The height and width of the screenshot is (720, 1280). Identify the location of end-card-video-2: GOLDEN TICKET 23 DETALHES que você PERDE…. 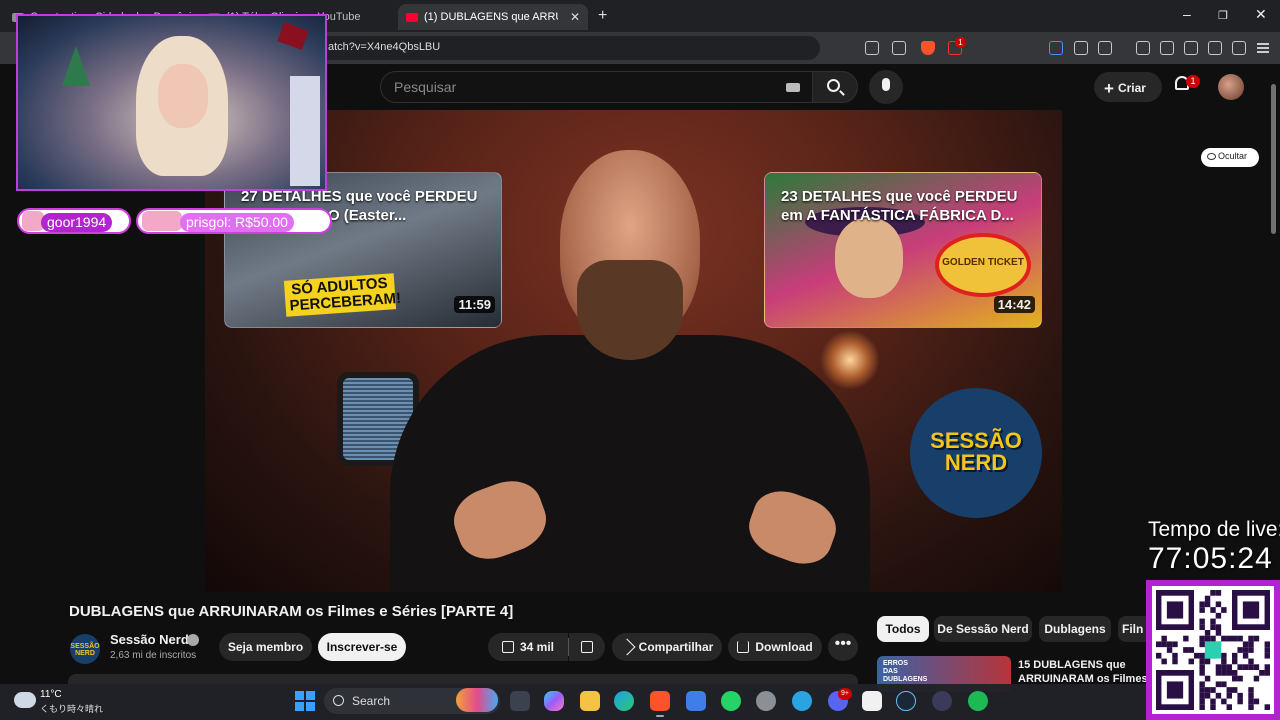
(903, 250).